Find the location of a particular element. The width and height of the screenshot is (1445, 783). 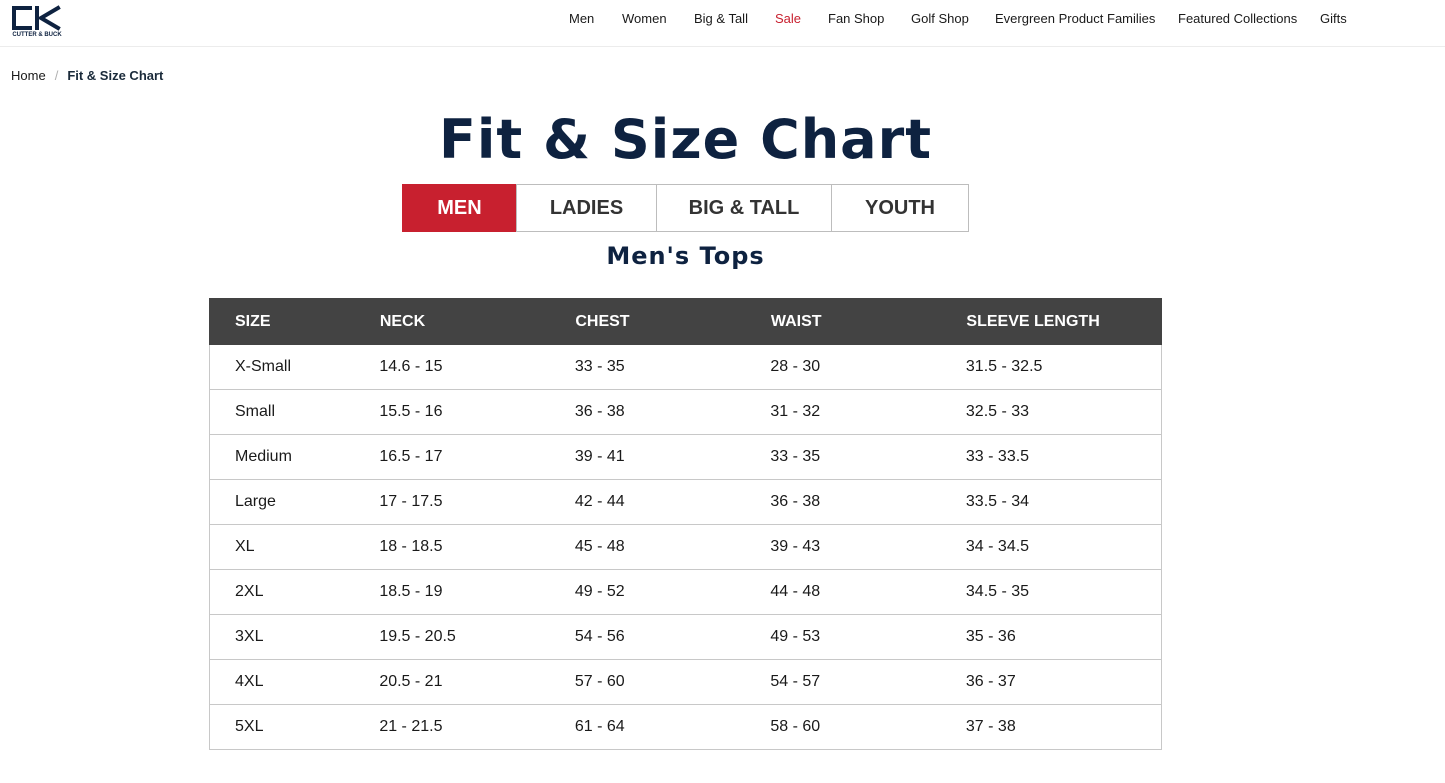

column-header-size: SIZE is located at coordinates (294, 321).